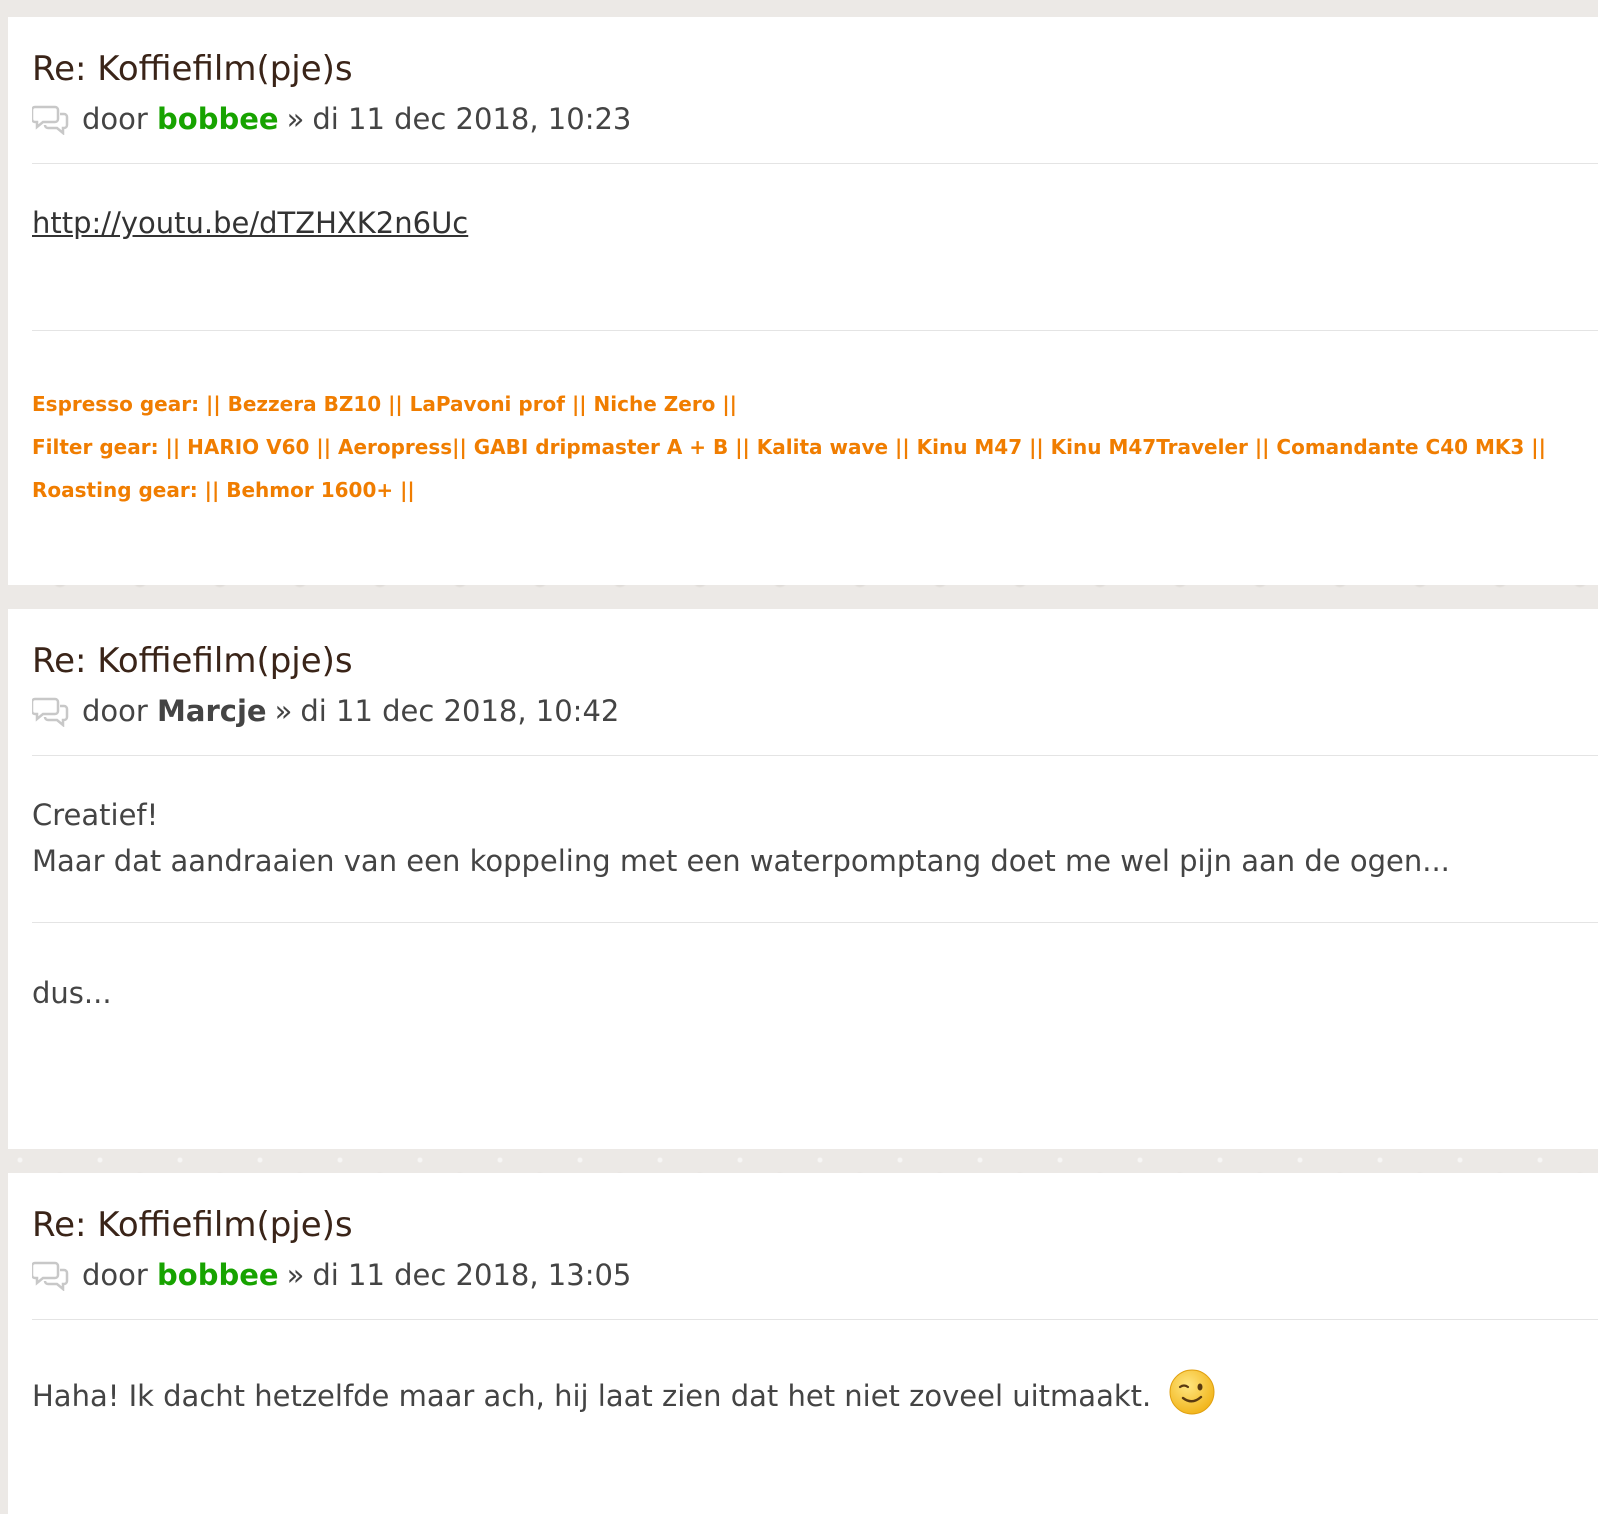  Describe the element at coordinates (472, 1275) in the screenshot. I see `post-date: di 11 dec 2018, 13:05` at that location.